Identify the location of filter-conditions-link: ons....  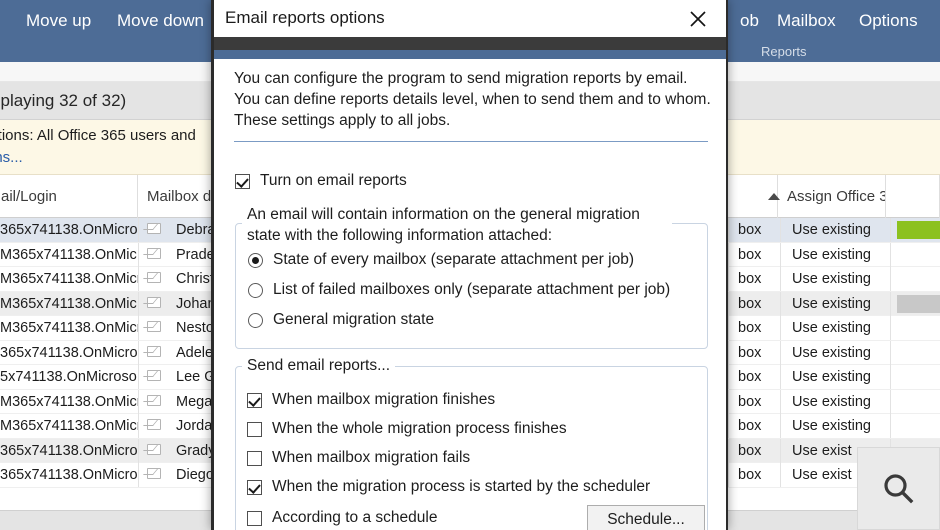
(11, 157).